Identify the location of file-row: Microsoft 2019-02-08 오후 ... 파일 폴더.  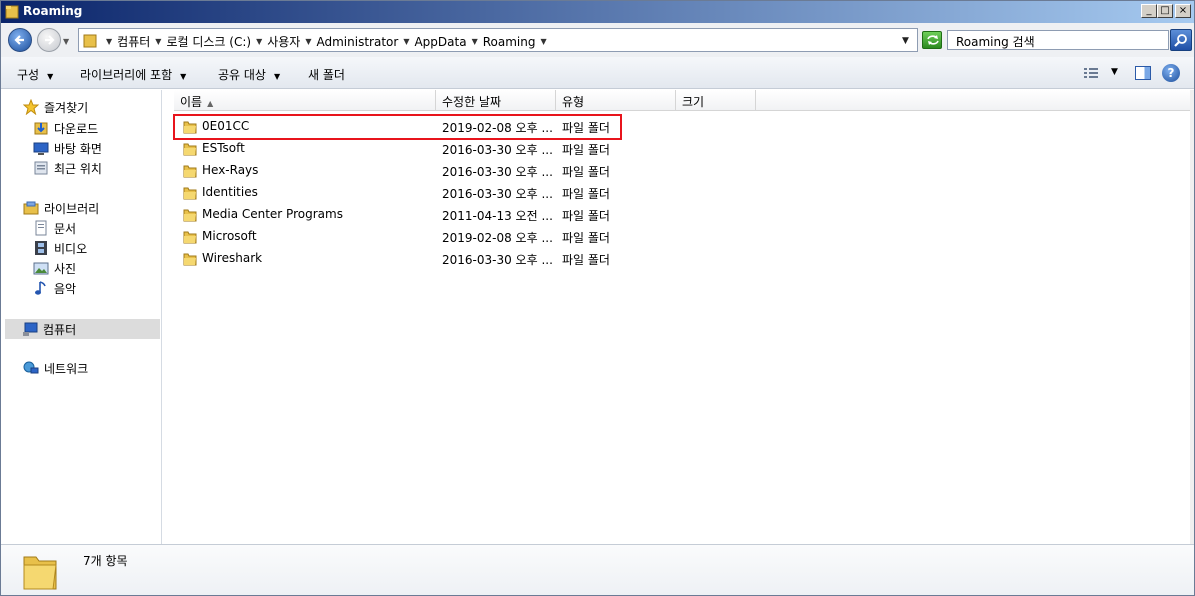
(682, 237).